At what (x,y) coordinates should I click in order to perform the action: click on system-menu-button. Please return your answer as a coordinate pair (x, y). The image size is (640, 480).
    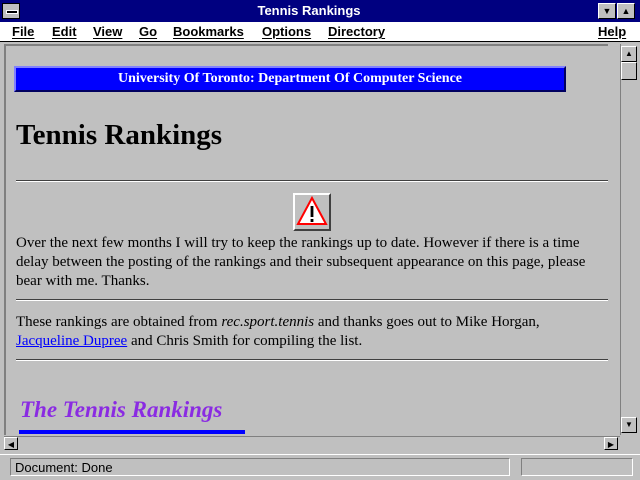
    Looking at the image, I should click on (11, 11).